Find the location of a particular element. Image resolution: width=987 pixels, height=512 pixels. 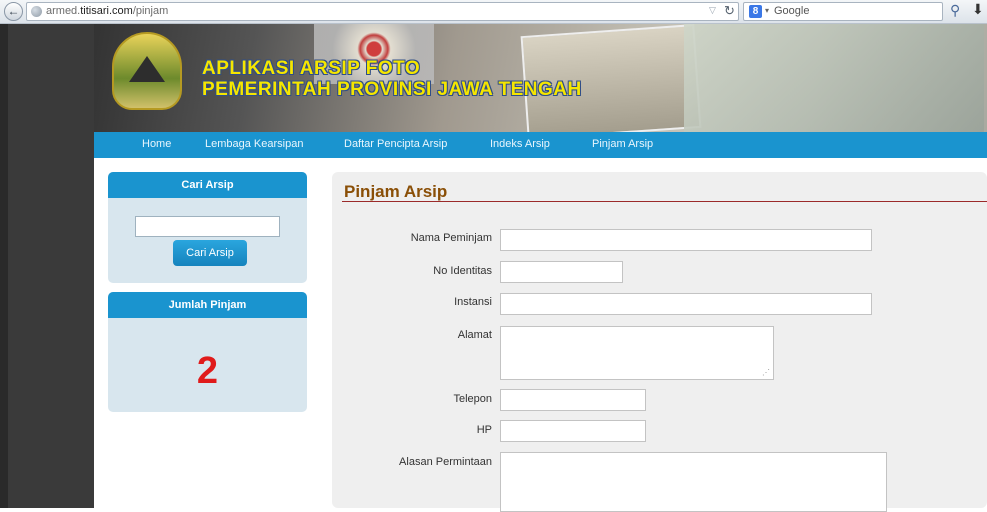

search-placeholder: Google is located at coordinates (792, 11).